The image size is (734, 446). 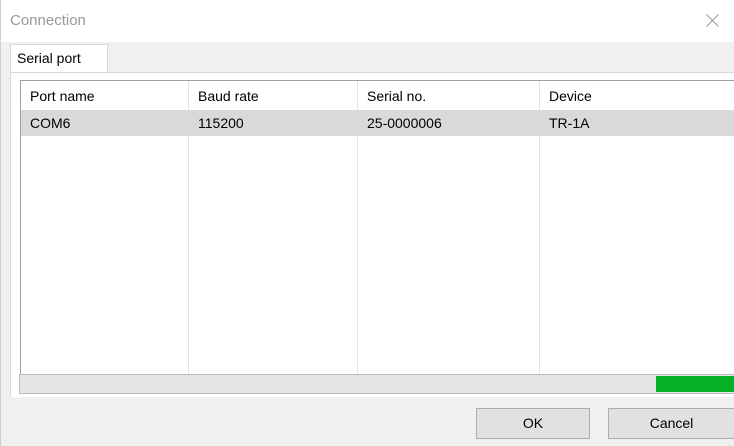 What do you see at coordinates (48, 20) in the screenshot?
I see `window-title: Connection` at bounding box center [48, 20].